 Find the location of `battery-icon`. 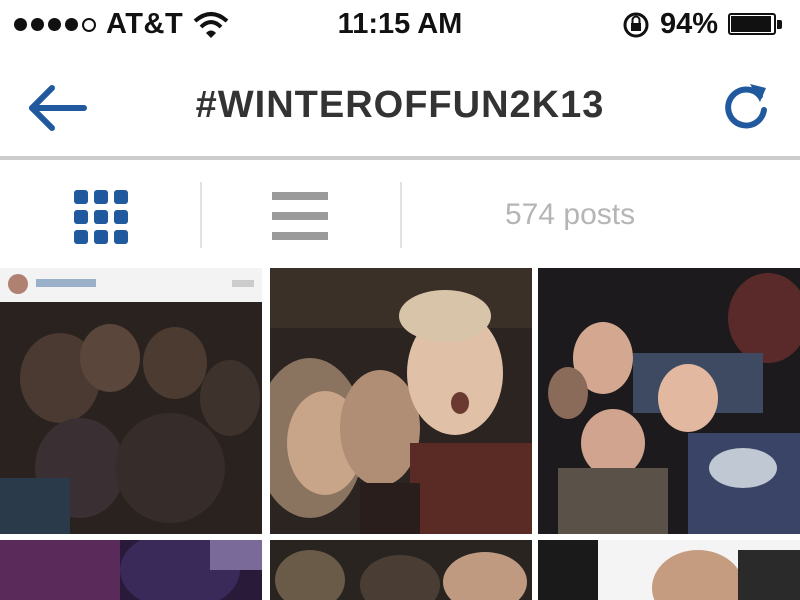

battery-icon is located at coordinates (757, 24).